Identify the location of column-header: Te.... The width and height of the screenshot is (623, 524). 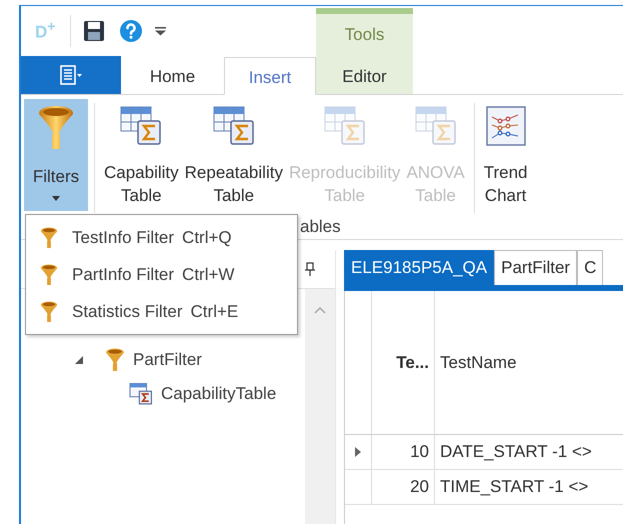
(403, 362).